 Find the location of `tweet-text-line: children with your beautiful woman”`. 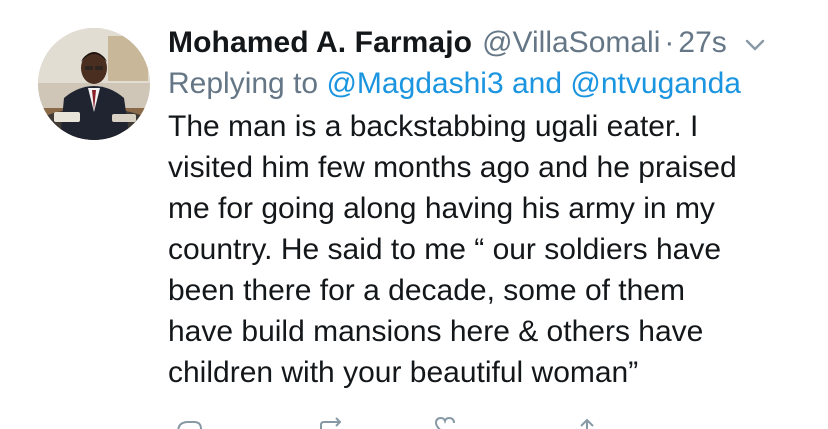

tweet-text-line: children with your beautiful woman” is located at coordinates (403, 372).